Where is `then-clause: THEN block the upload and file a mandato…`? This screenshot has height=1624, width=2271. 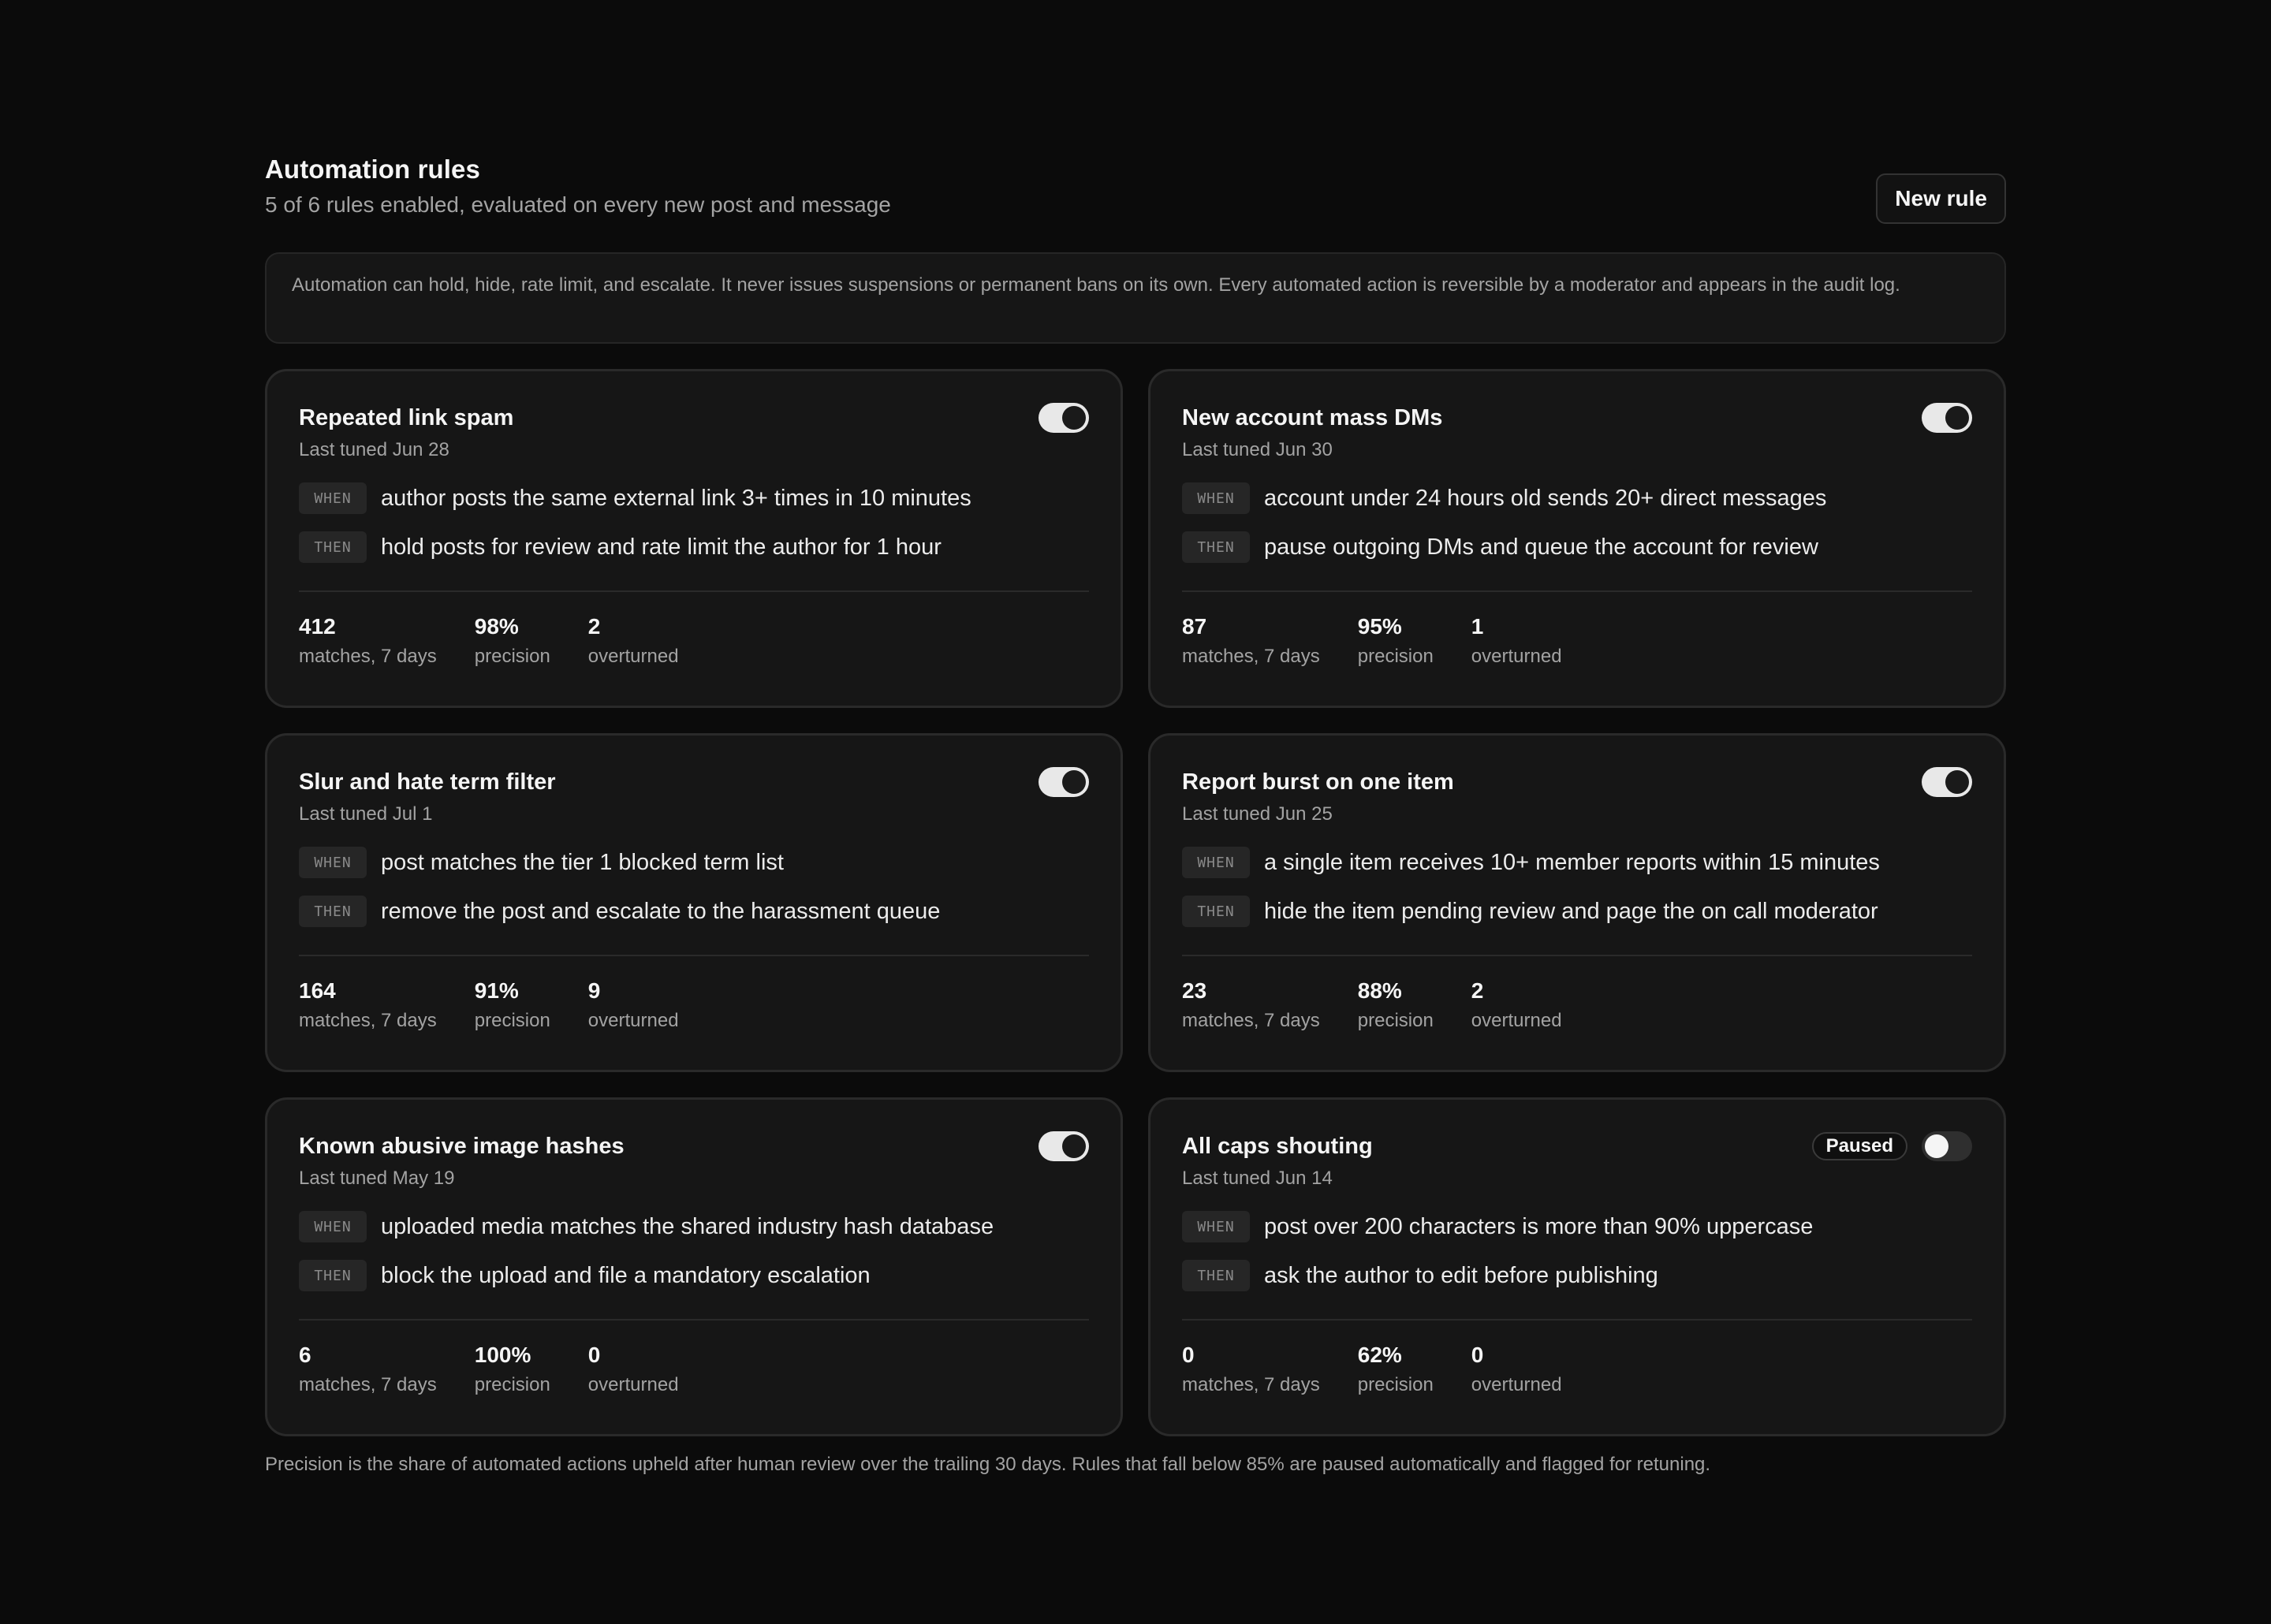
then-clause: THEN block the upload and file a mandato… is located at coordinates (694, 1275).